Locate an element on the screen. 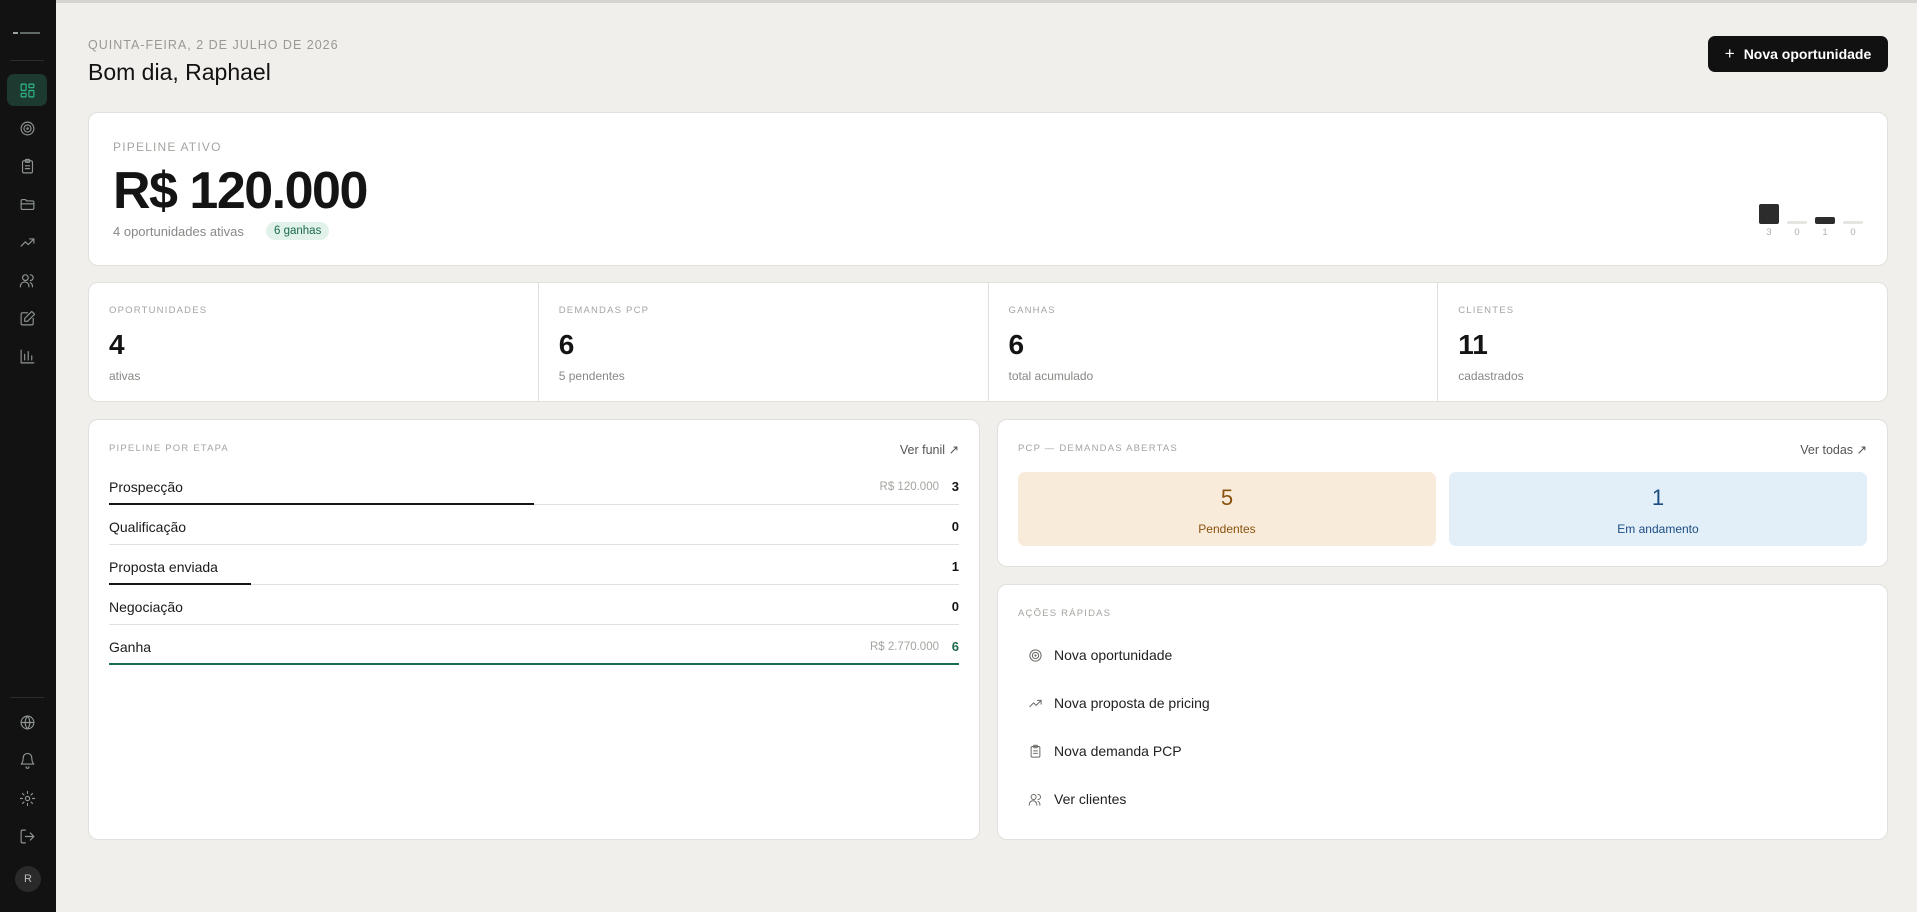 The width and height of the screenshot is (1917, 912). sidebar-item-notes is located at coordinates (27, 318).